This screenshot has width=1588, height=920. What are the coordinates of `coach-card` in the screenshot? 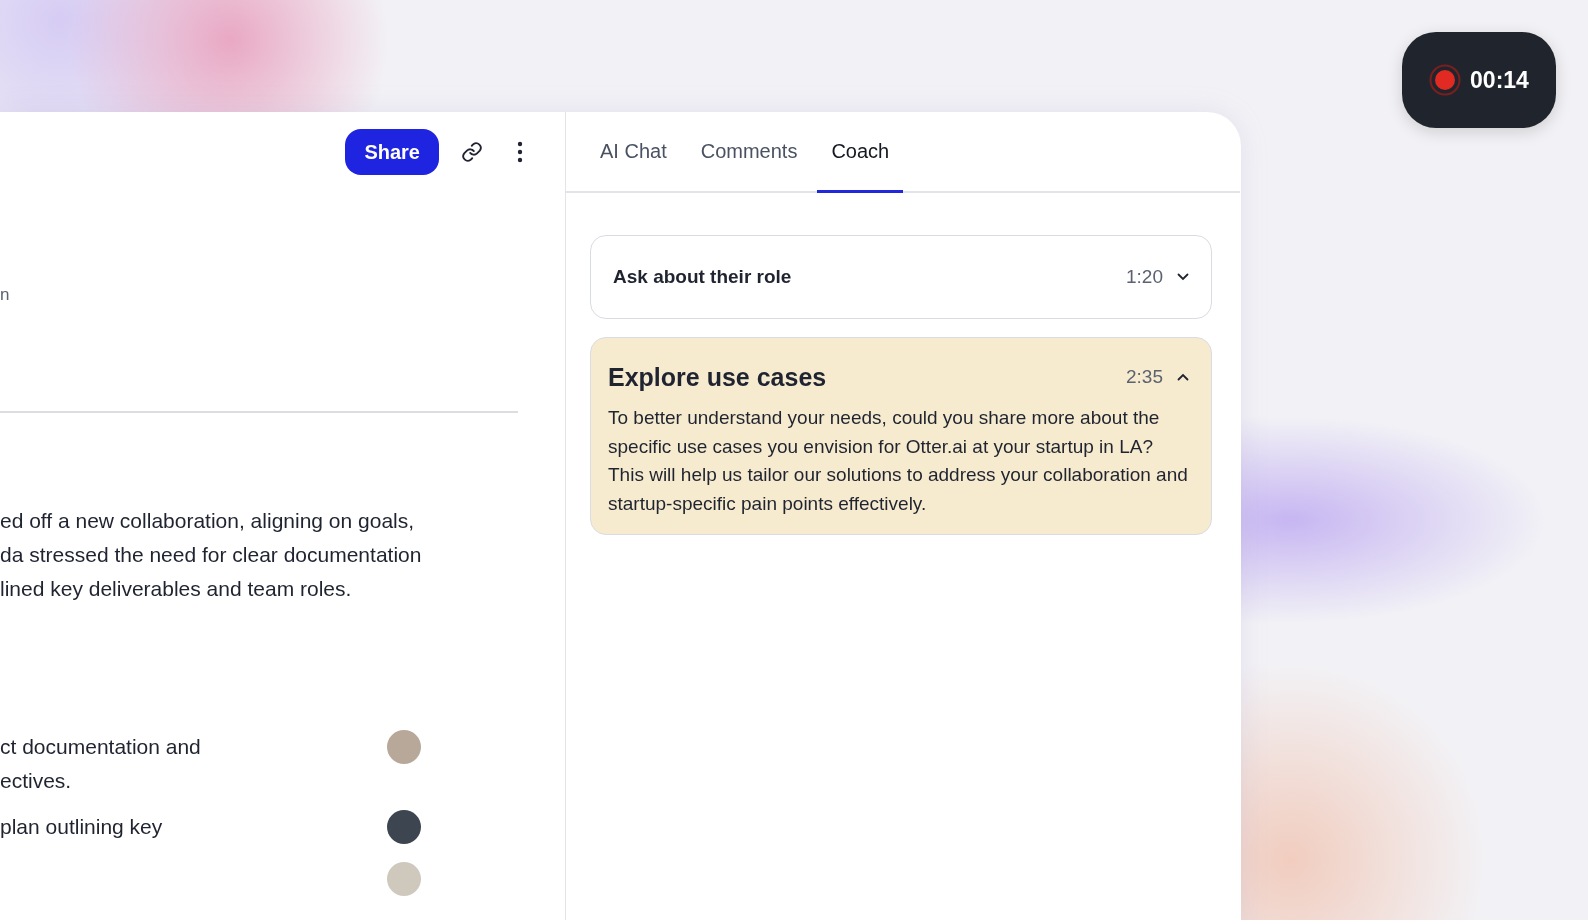 It's located at (901, 436).